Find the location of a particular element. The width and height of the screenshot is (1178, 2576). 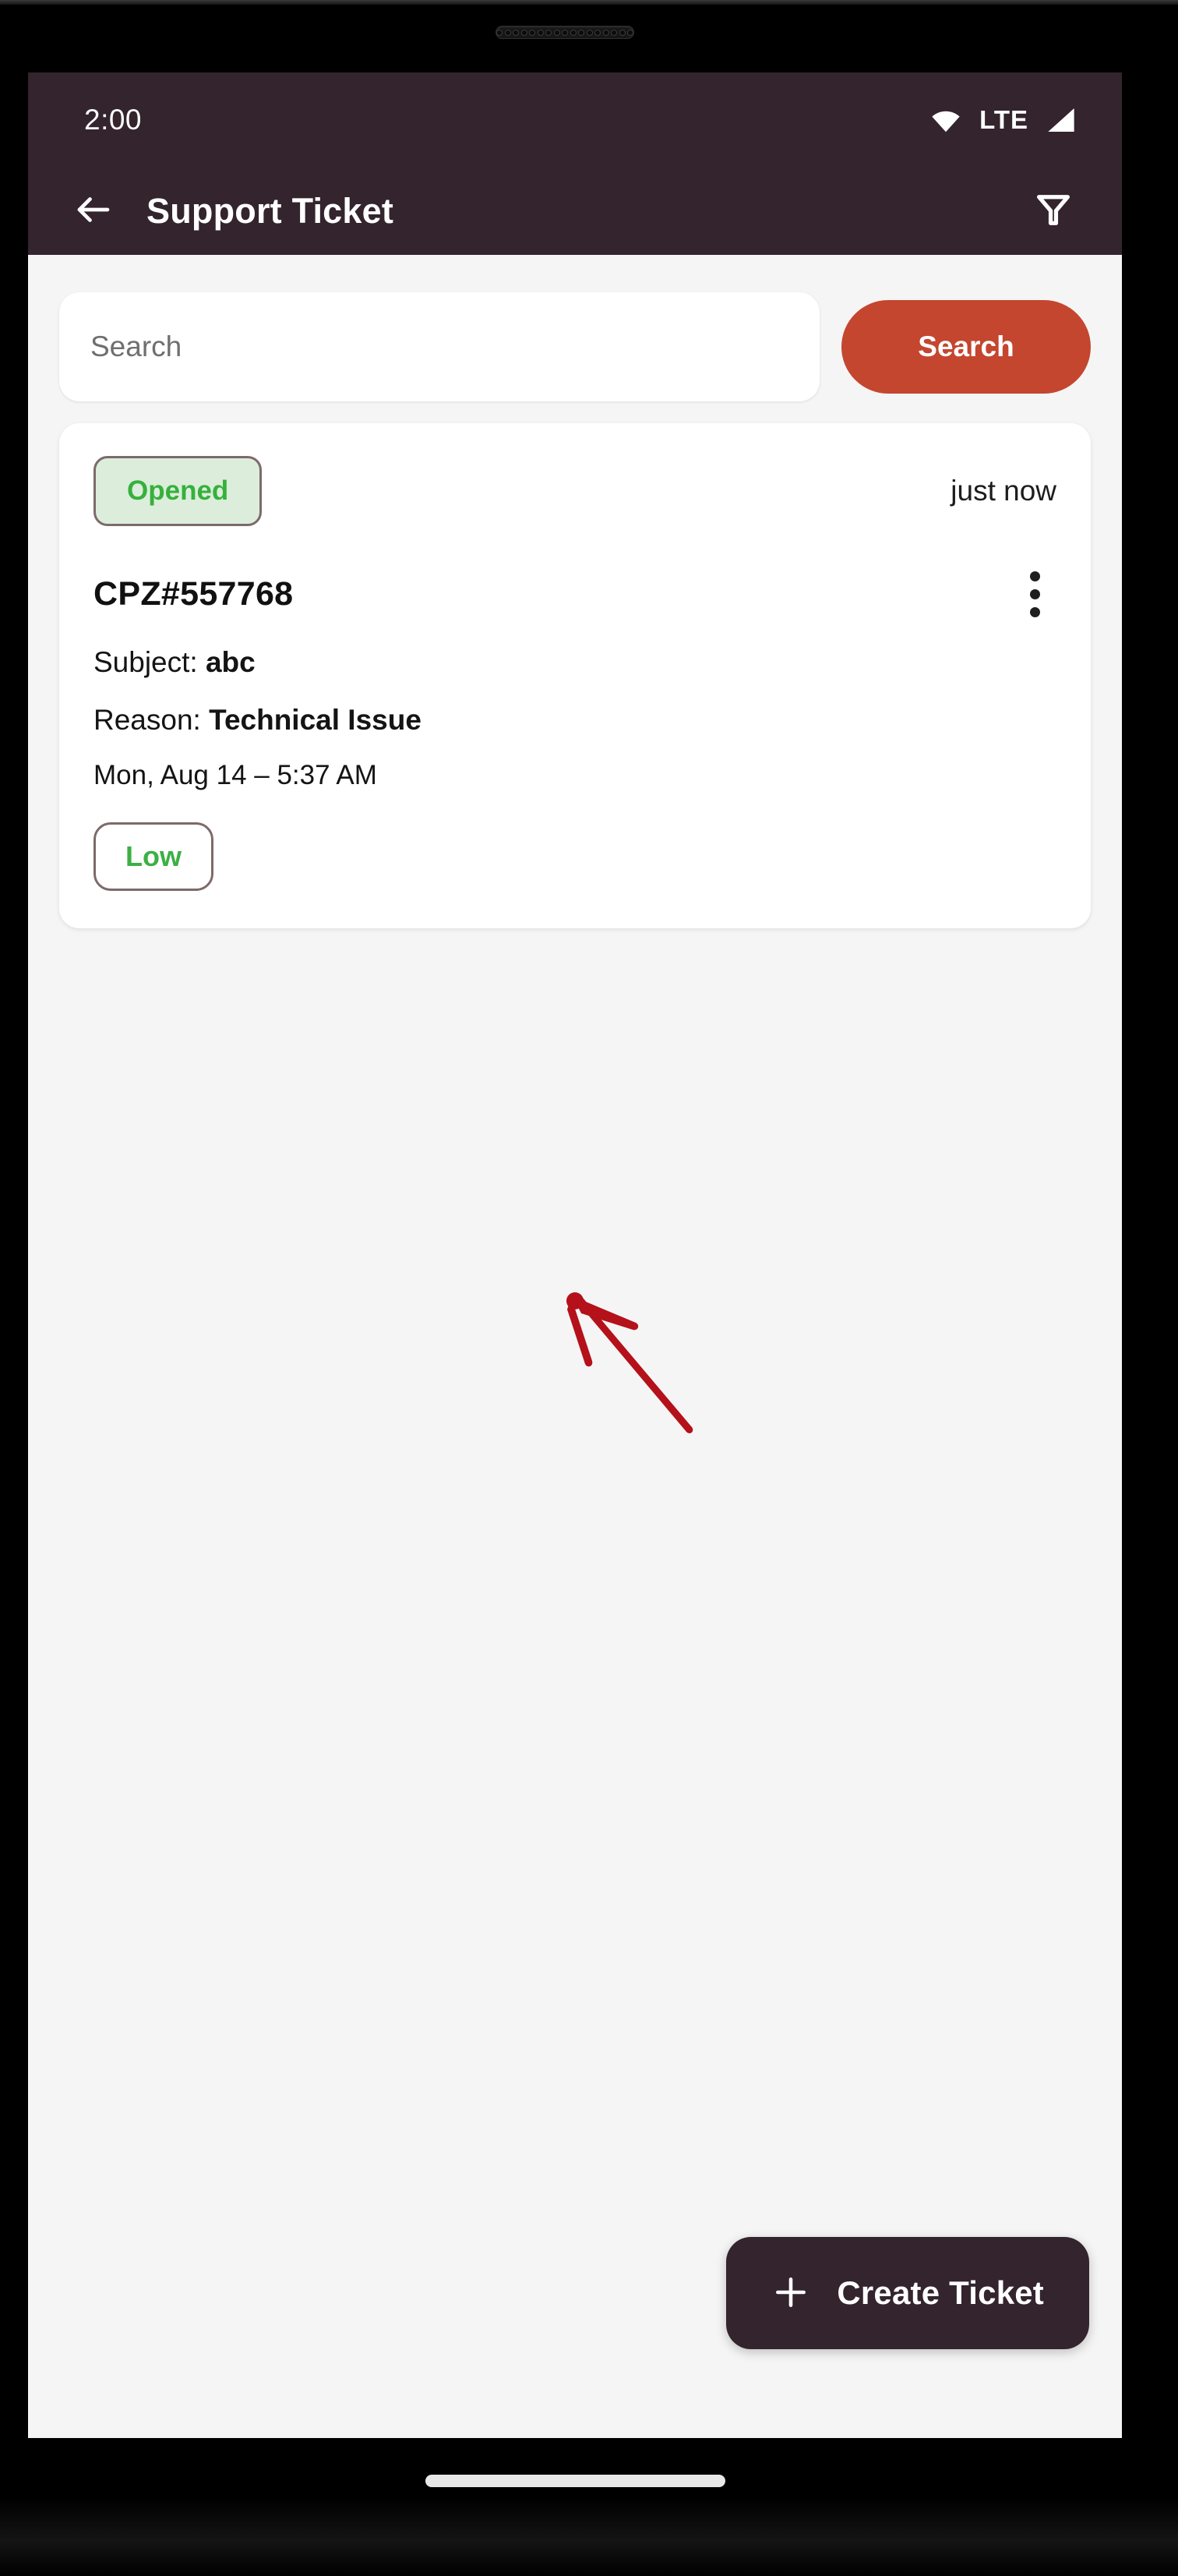

status-bar: 2:00 LTE is located at coordinates (575, 120).